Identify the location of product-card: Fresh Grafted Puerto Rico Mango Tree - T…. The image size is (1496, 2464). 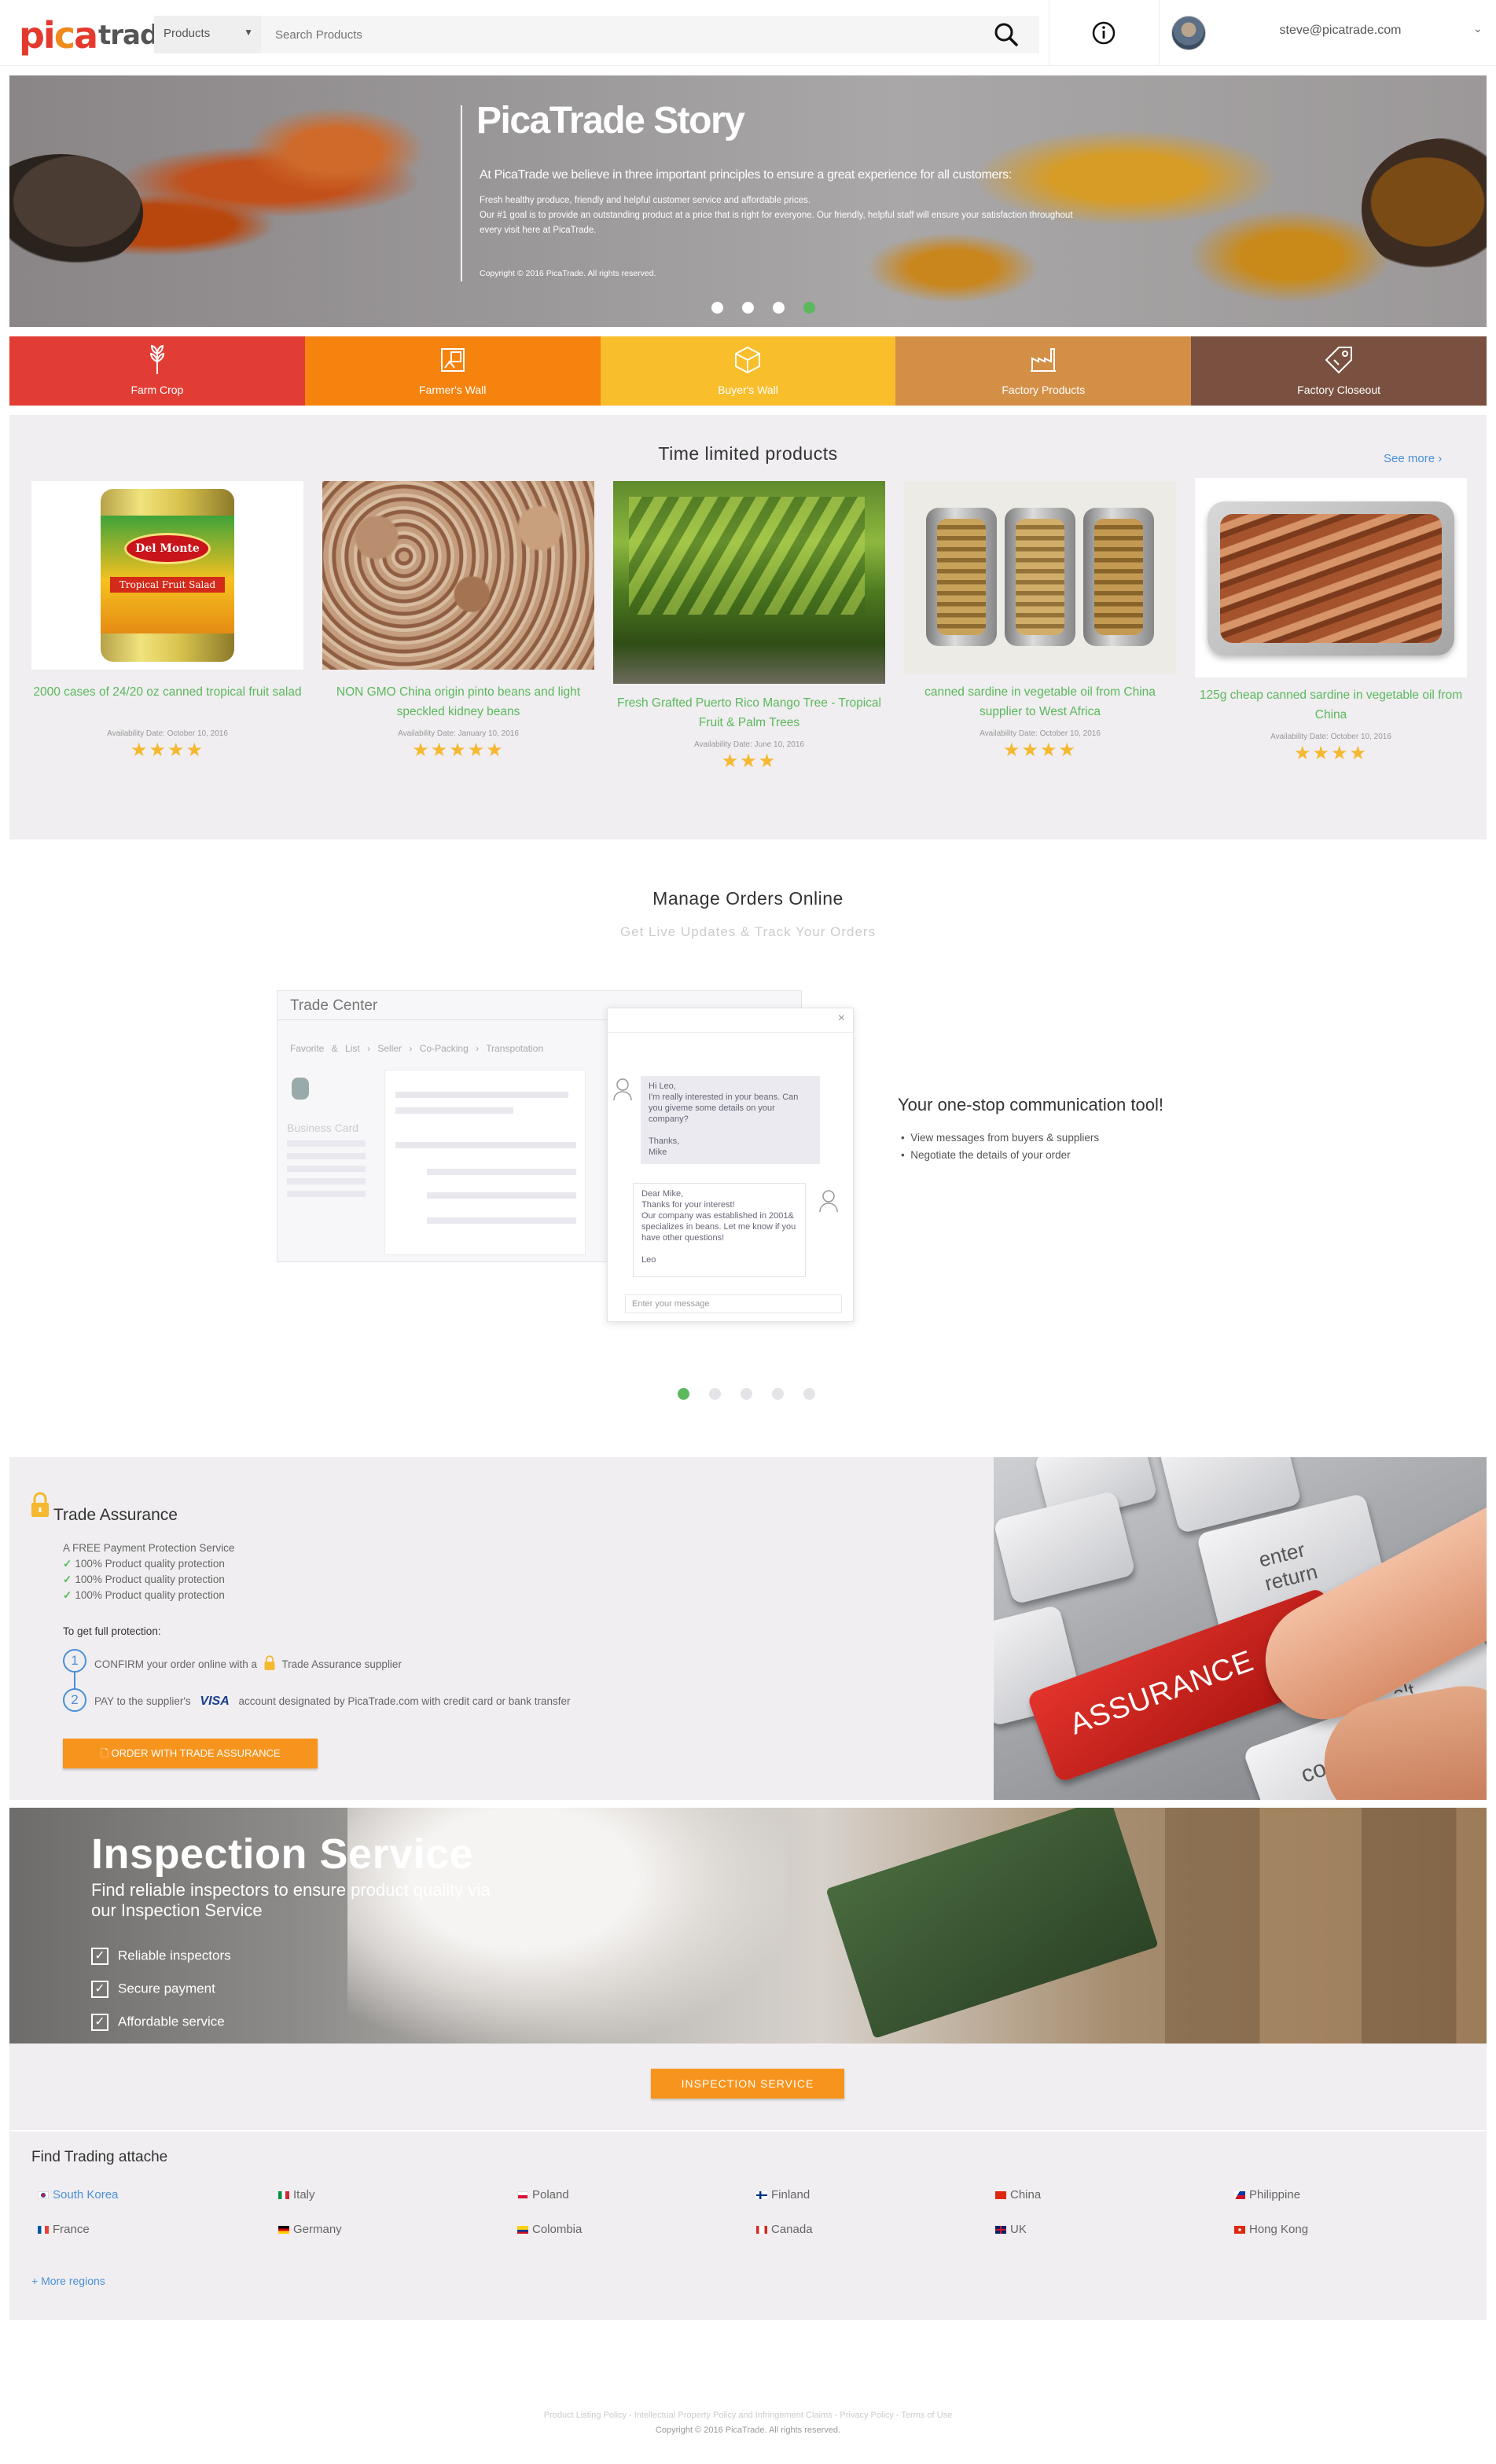
(749, 626).